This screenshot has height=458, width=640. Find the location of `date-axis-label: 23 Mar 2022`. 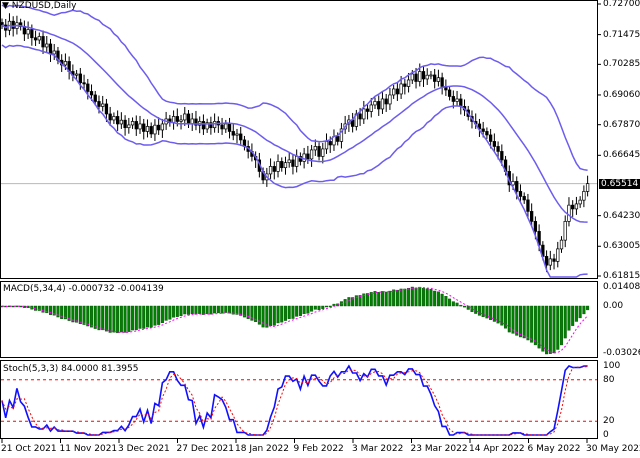

date-axis-label: 23 Mar 2022 is located at coordinates (439, 449).